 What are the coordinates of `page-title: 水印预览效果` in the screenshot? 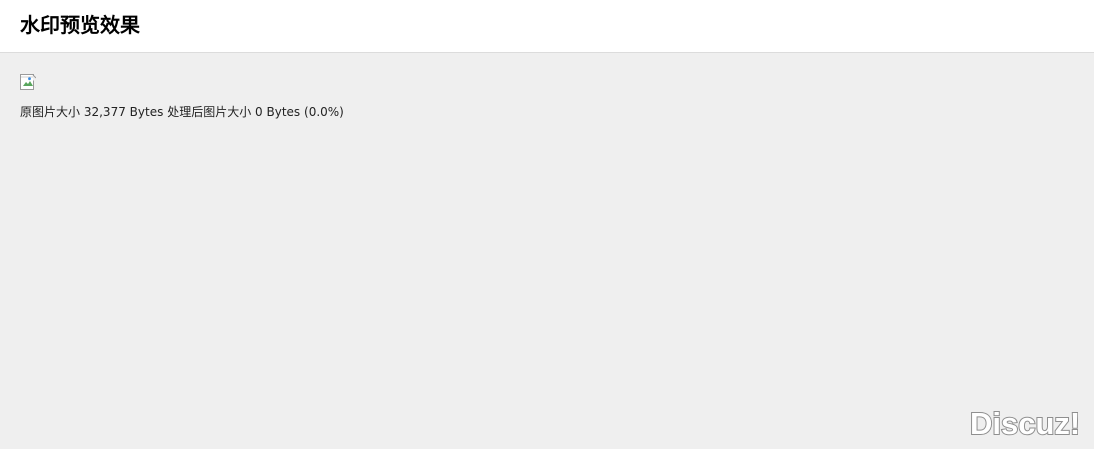 It's located at (80, 25).